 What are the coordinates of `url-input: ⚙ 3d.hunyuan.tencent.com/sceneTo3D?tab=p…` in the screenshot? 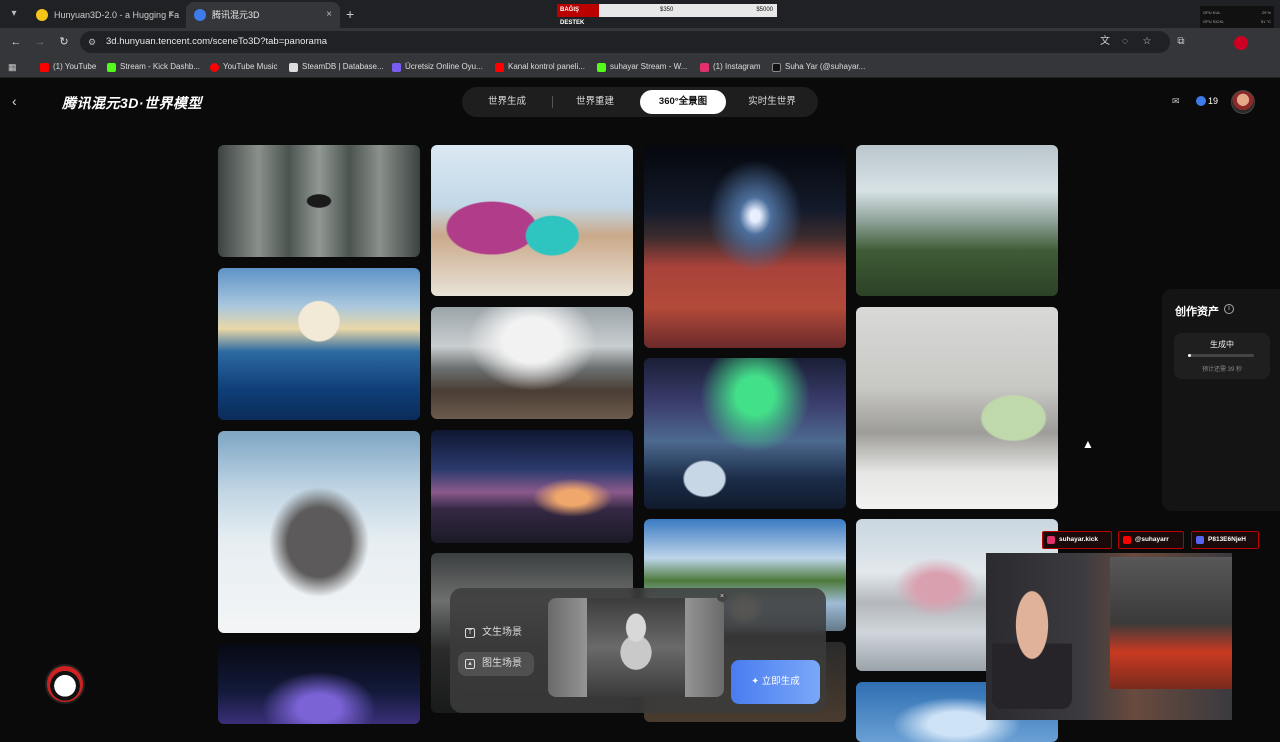 It's located at (625, 42).